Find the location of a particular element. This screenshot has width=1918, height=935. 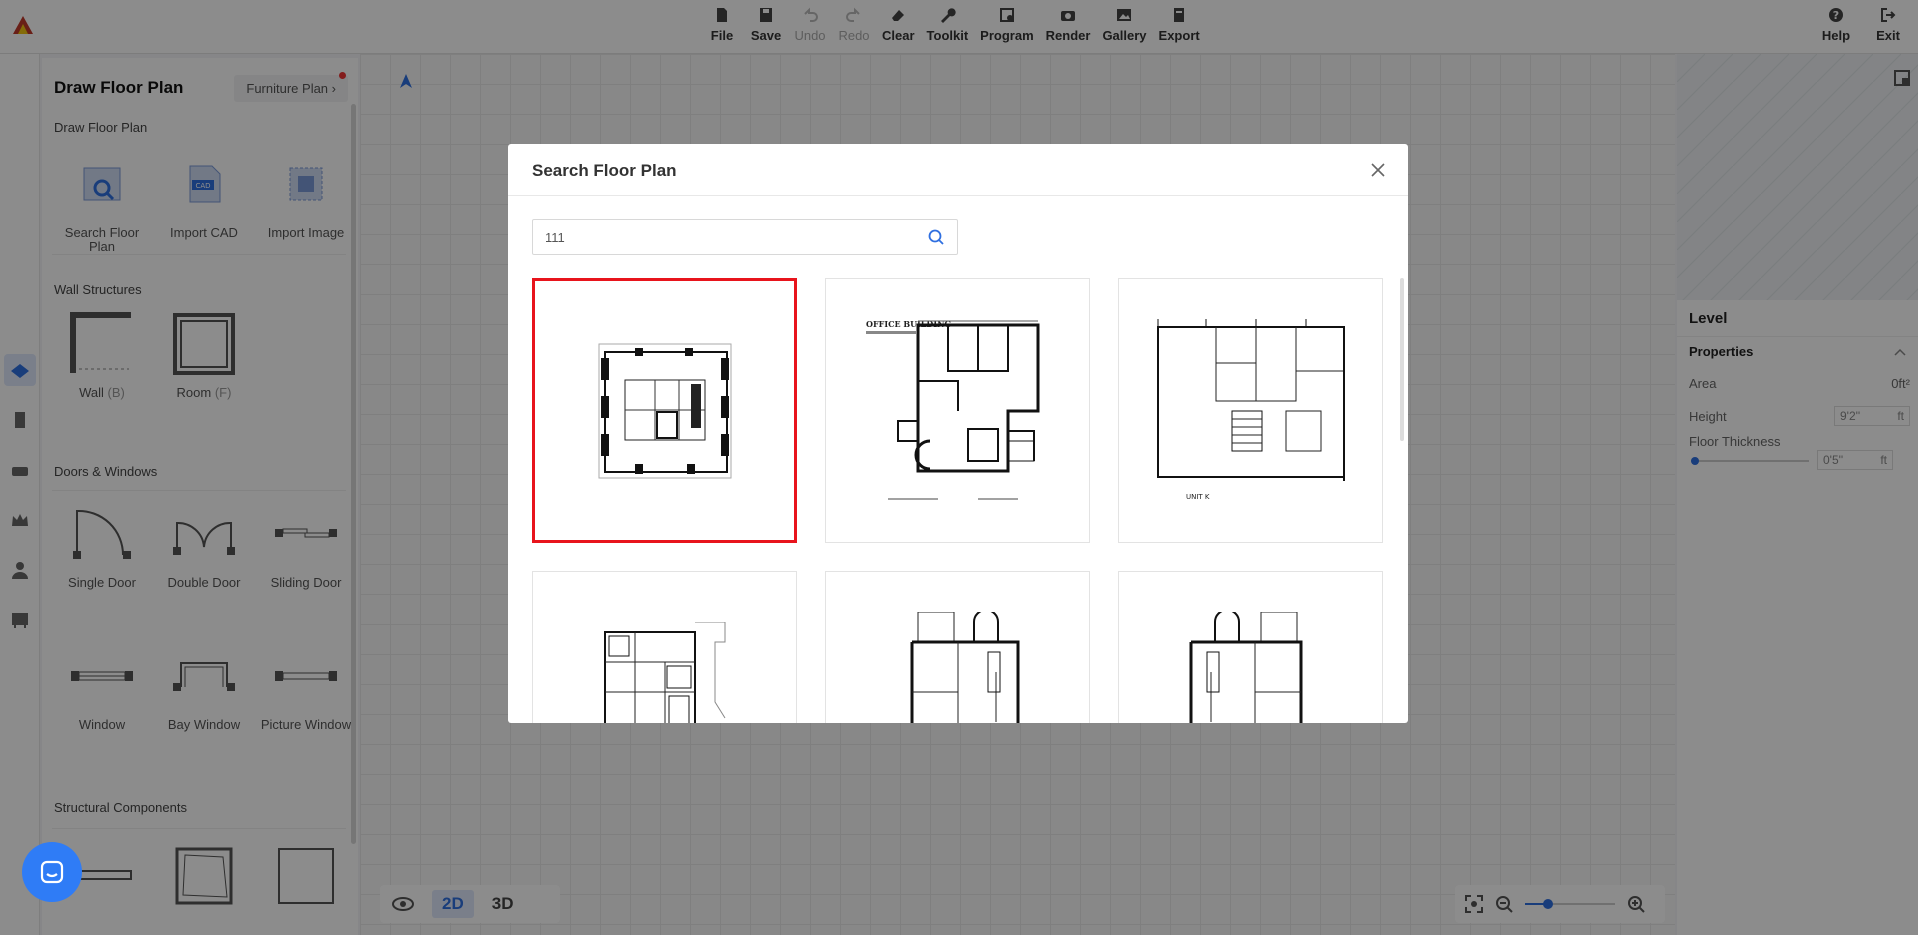

floor-plan-thumbnail: UNIT K is located at coordinates (1250, 409).